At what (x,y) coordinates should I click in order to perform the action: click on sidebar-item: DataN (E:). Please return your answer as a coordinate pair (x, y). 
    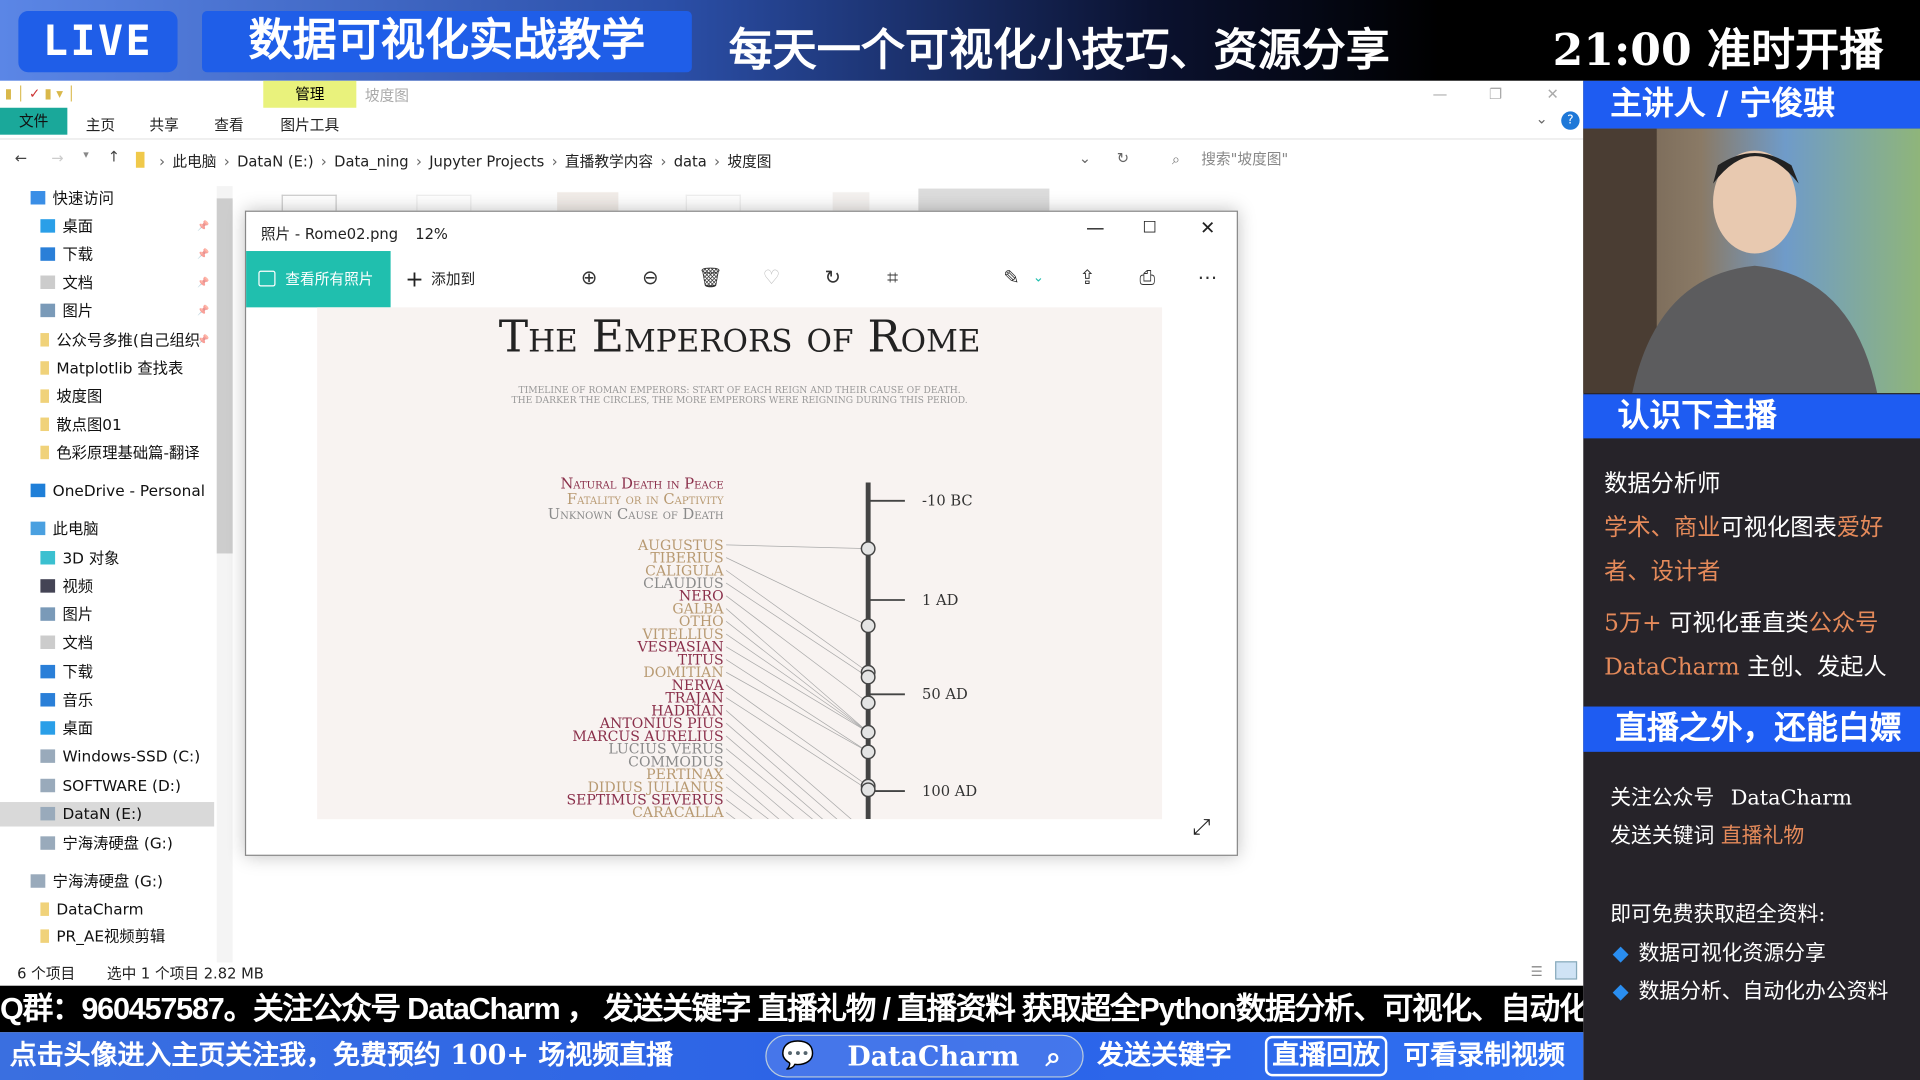
    Looking at the image, I should click on (107, 814).